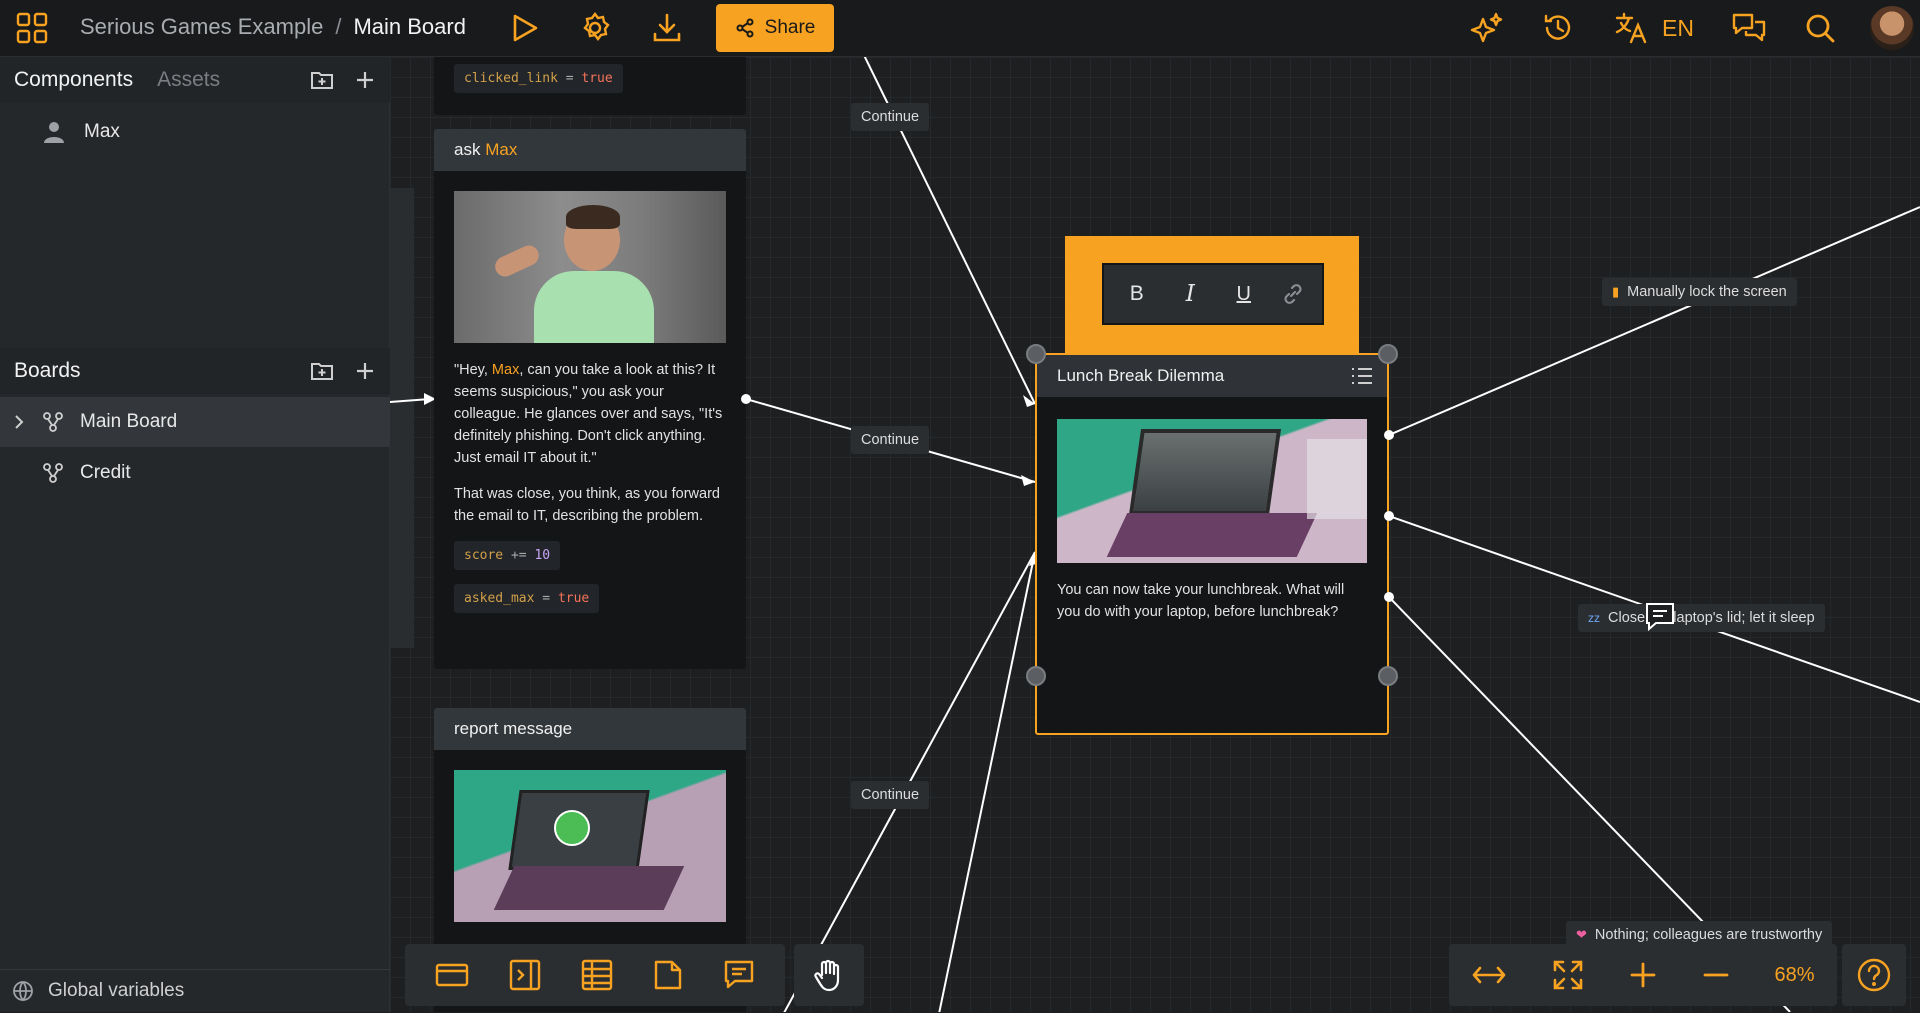 Image resolution: width=1920 pixels, height=1013 pixels. Describe the element at coordinates (790, 27) in the screenshot. I see `share-label: Share` at that location.